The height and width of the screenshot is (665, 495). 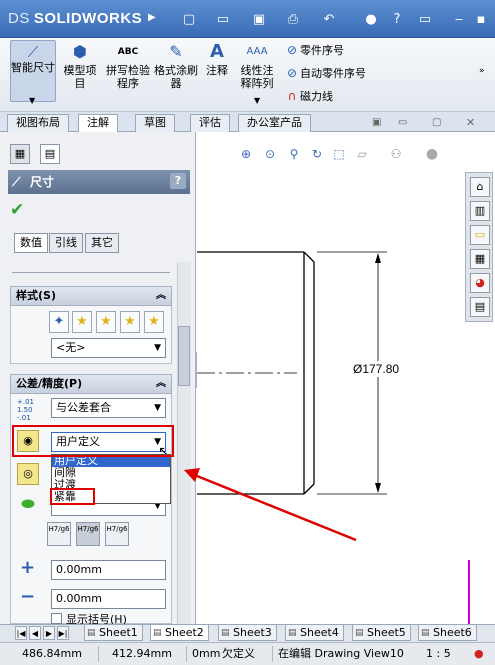 I want to click on annotation-arrow-svg, so click(x=270, y=505).